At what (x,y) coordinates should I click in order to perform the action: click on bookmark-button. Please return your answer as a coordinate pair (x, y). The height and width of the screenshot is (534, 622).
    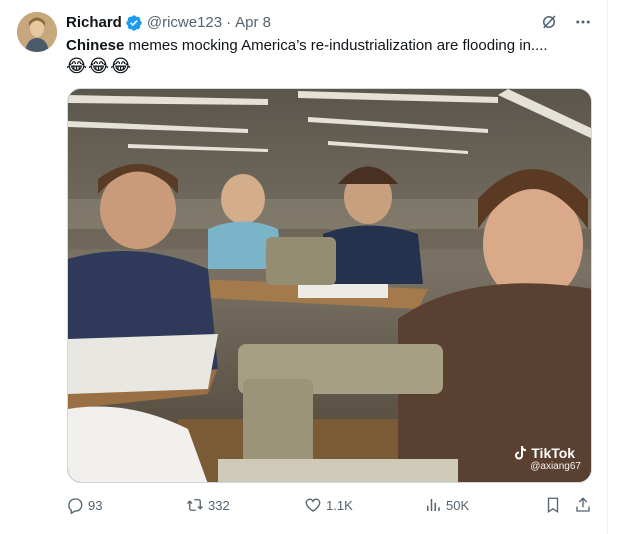
    Looking at the image, I should click on (553, 505).